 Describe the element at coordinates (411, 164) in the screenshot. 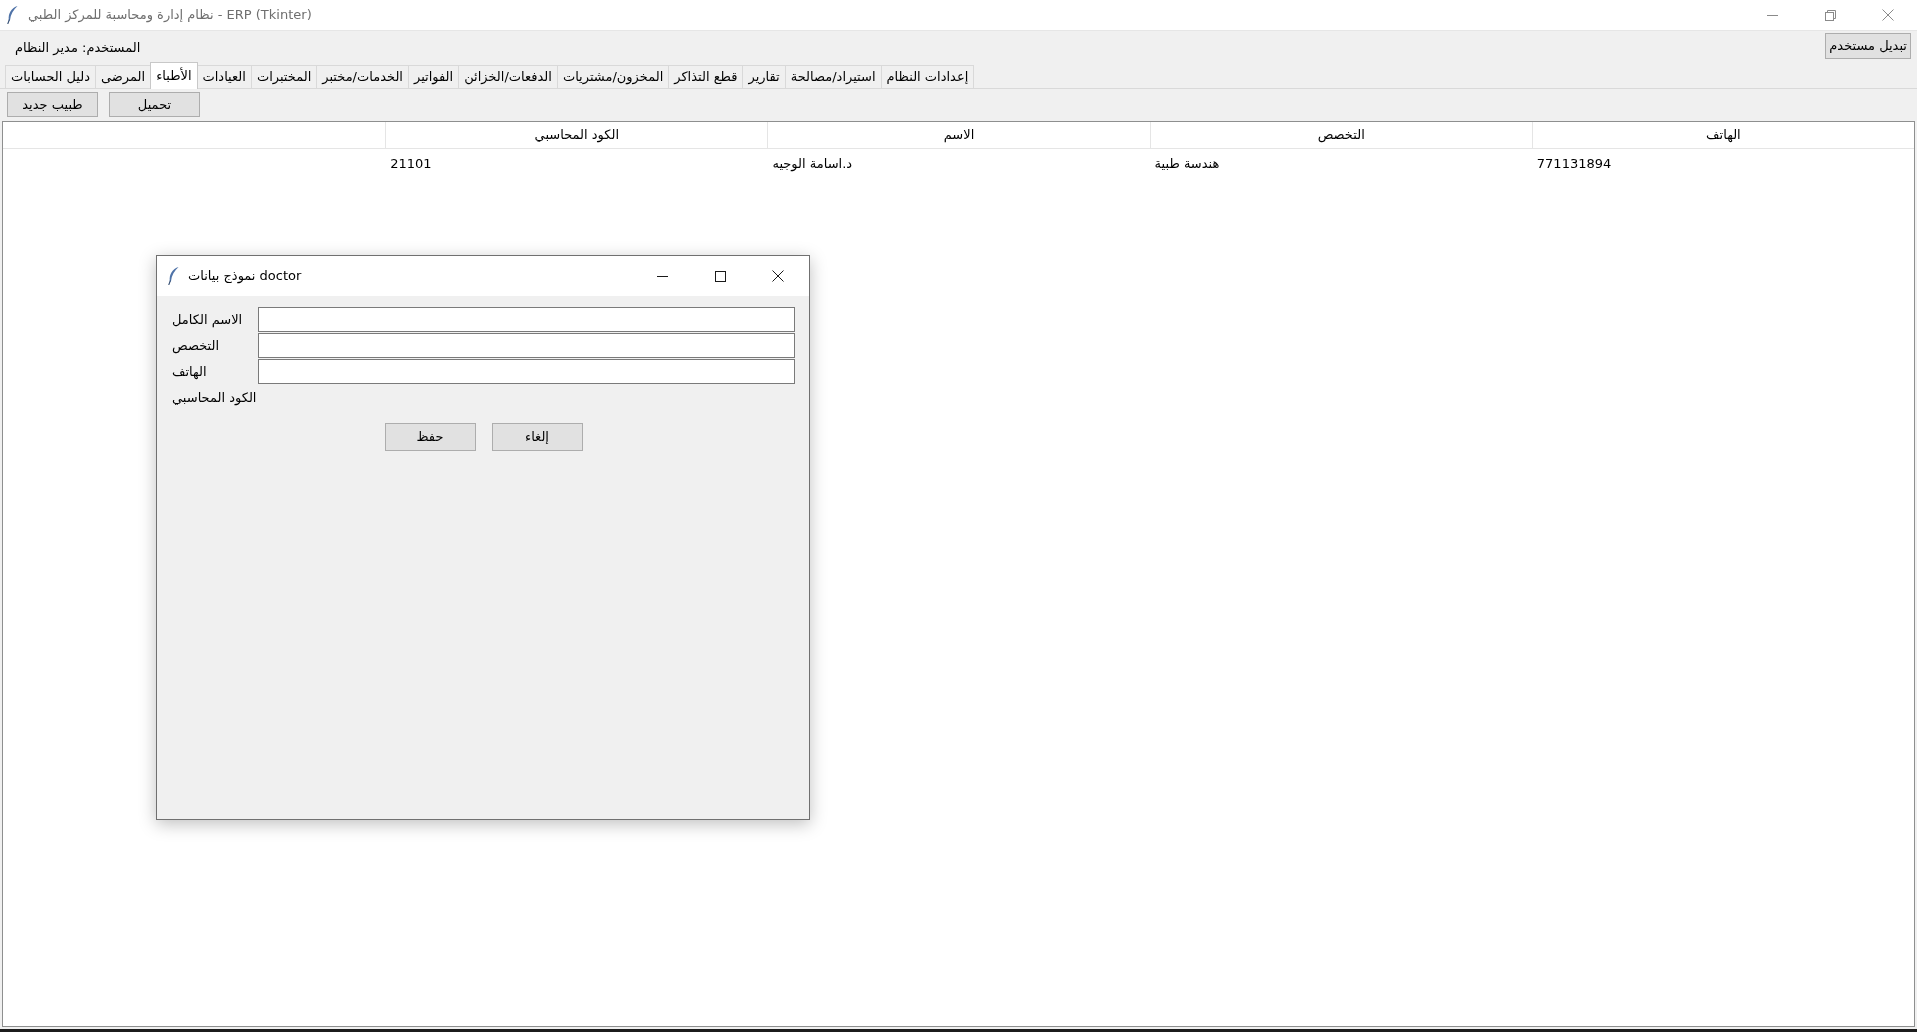

I see `table-cell-text: 21101` at that location.